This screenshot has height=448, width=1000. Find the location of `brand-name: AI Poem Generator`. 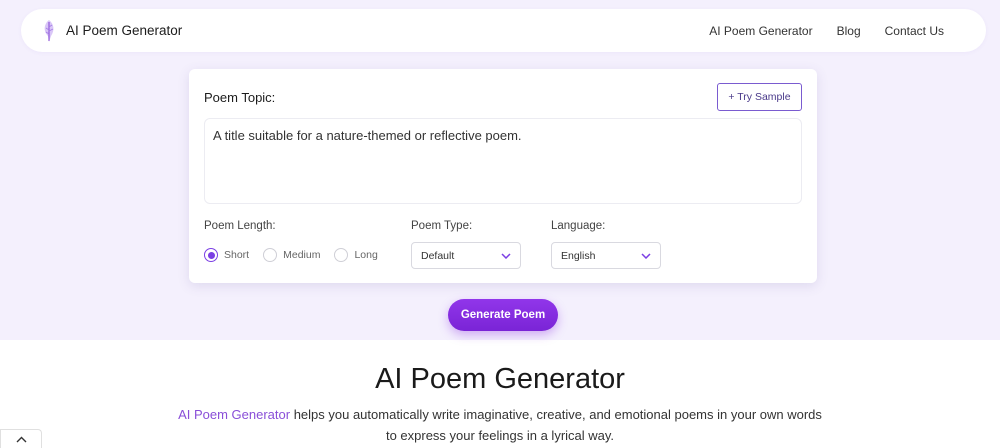

brand-name: AI Poem Generator is located at coordinates (124, 30).